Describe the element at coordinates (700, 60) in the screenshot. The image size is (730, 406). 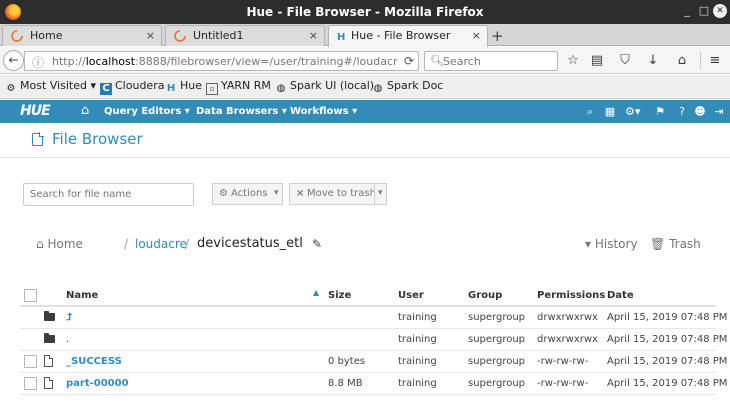
I see `toolbar-divider` at that location.